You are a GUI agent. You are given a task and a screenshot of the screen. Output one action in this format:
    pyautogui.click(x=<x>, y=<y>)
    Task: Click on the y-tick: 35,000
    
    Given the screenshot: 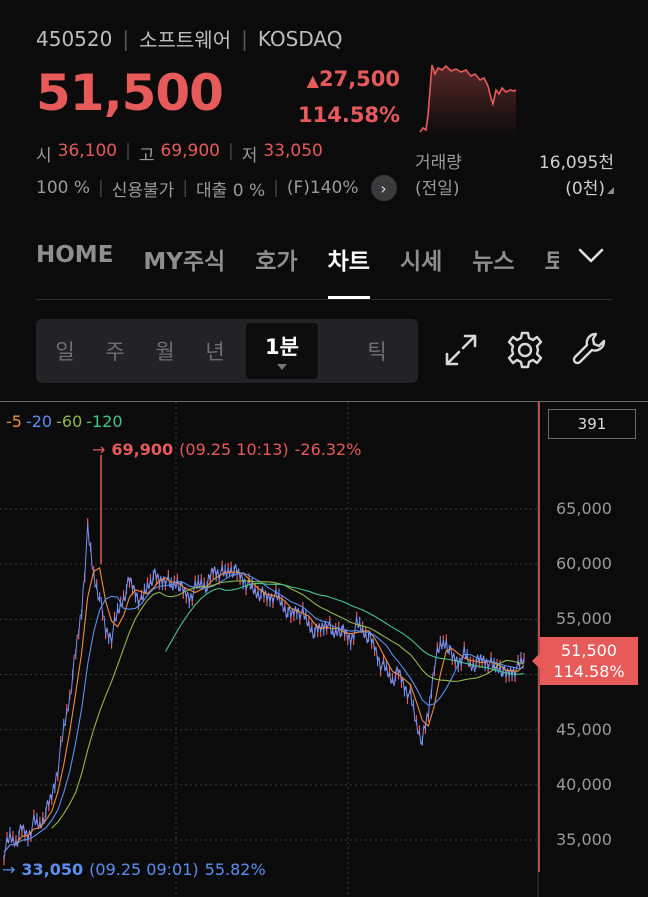 What is the action you would take?
    pyautogui.click(x=584, y=839)
    